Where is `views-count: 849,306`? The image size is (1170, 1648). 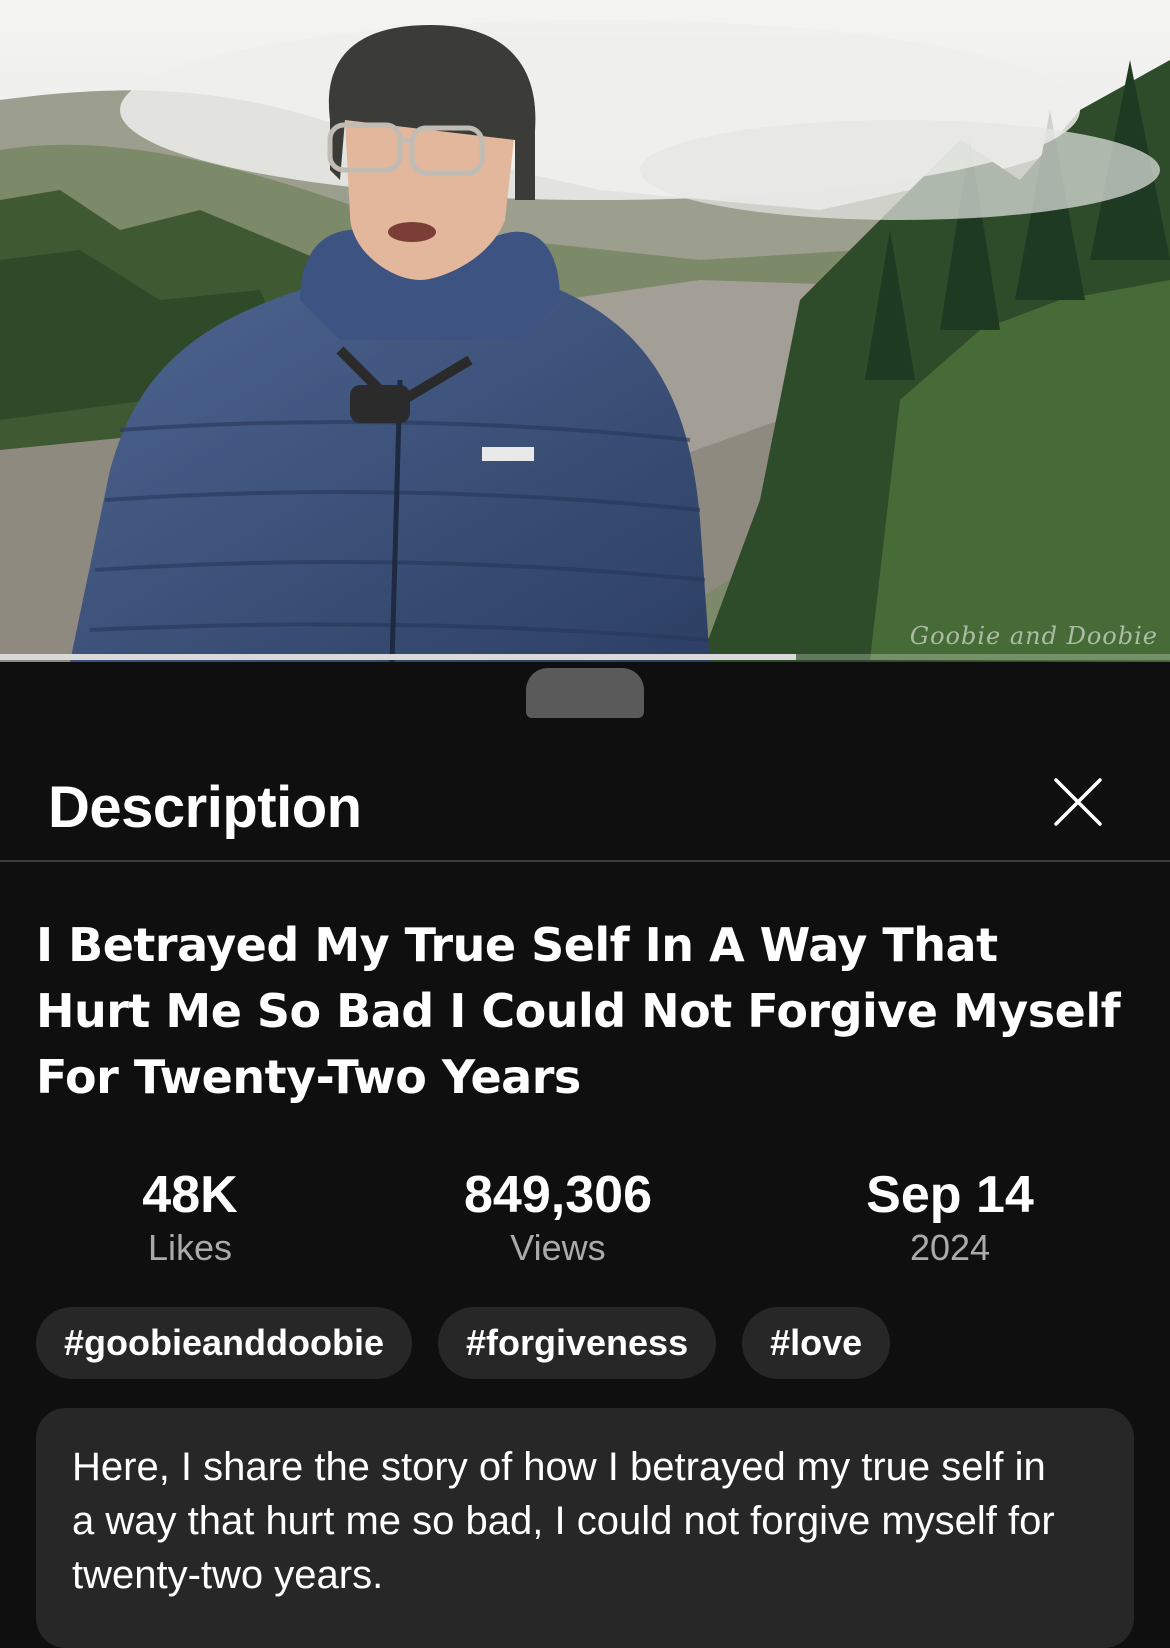 views-count: 849,306 is located at coordinates (558, 1195).